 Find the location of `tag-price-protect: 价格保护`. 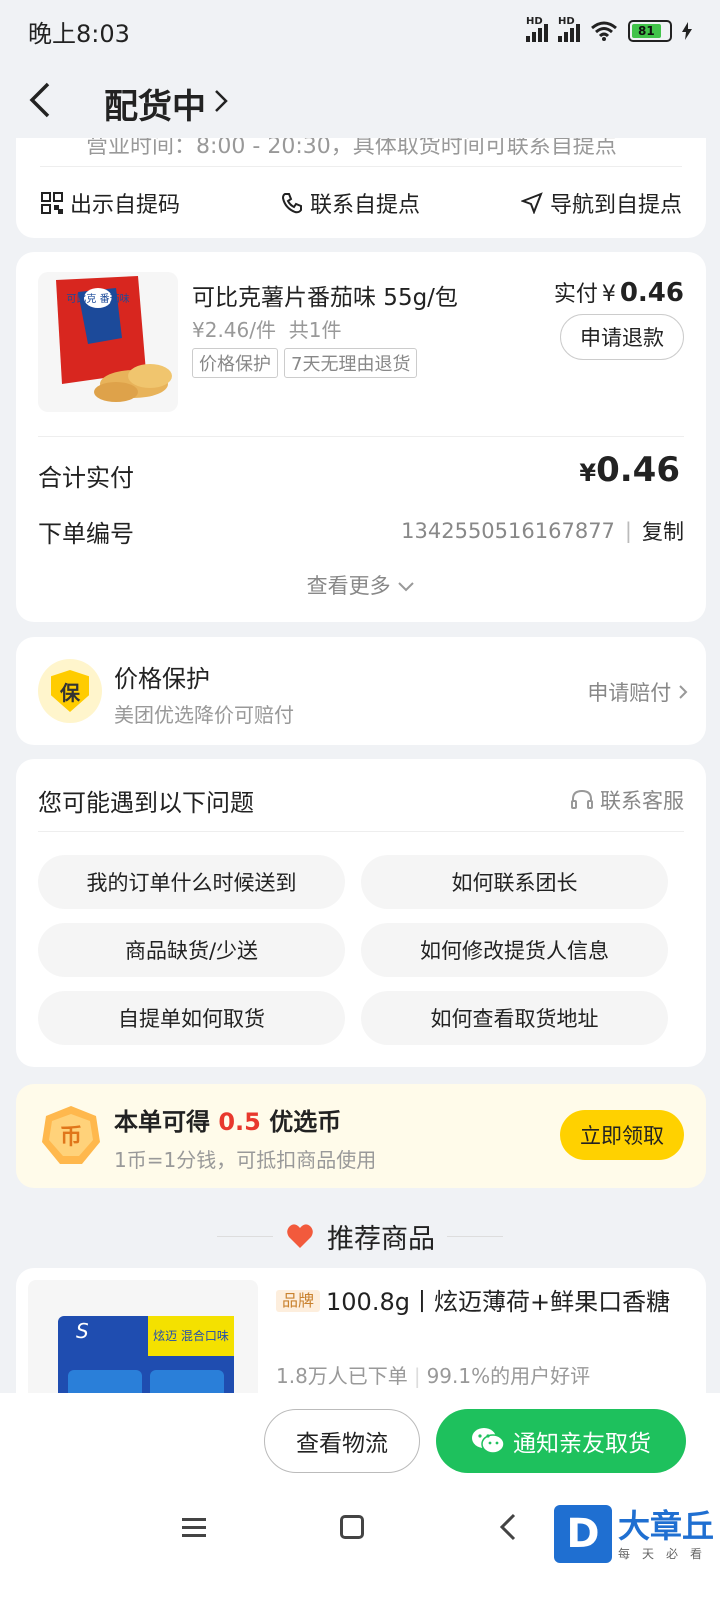

tag-price-protect: 价格保护 is located at coordinates (235, 363).